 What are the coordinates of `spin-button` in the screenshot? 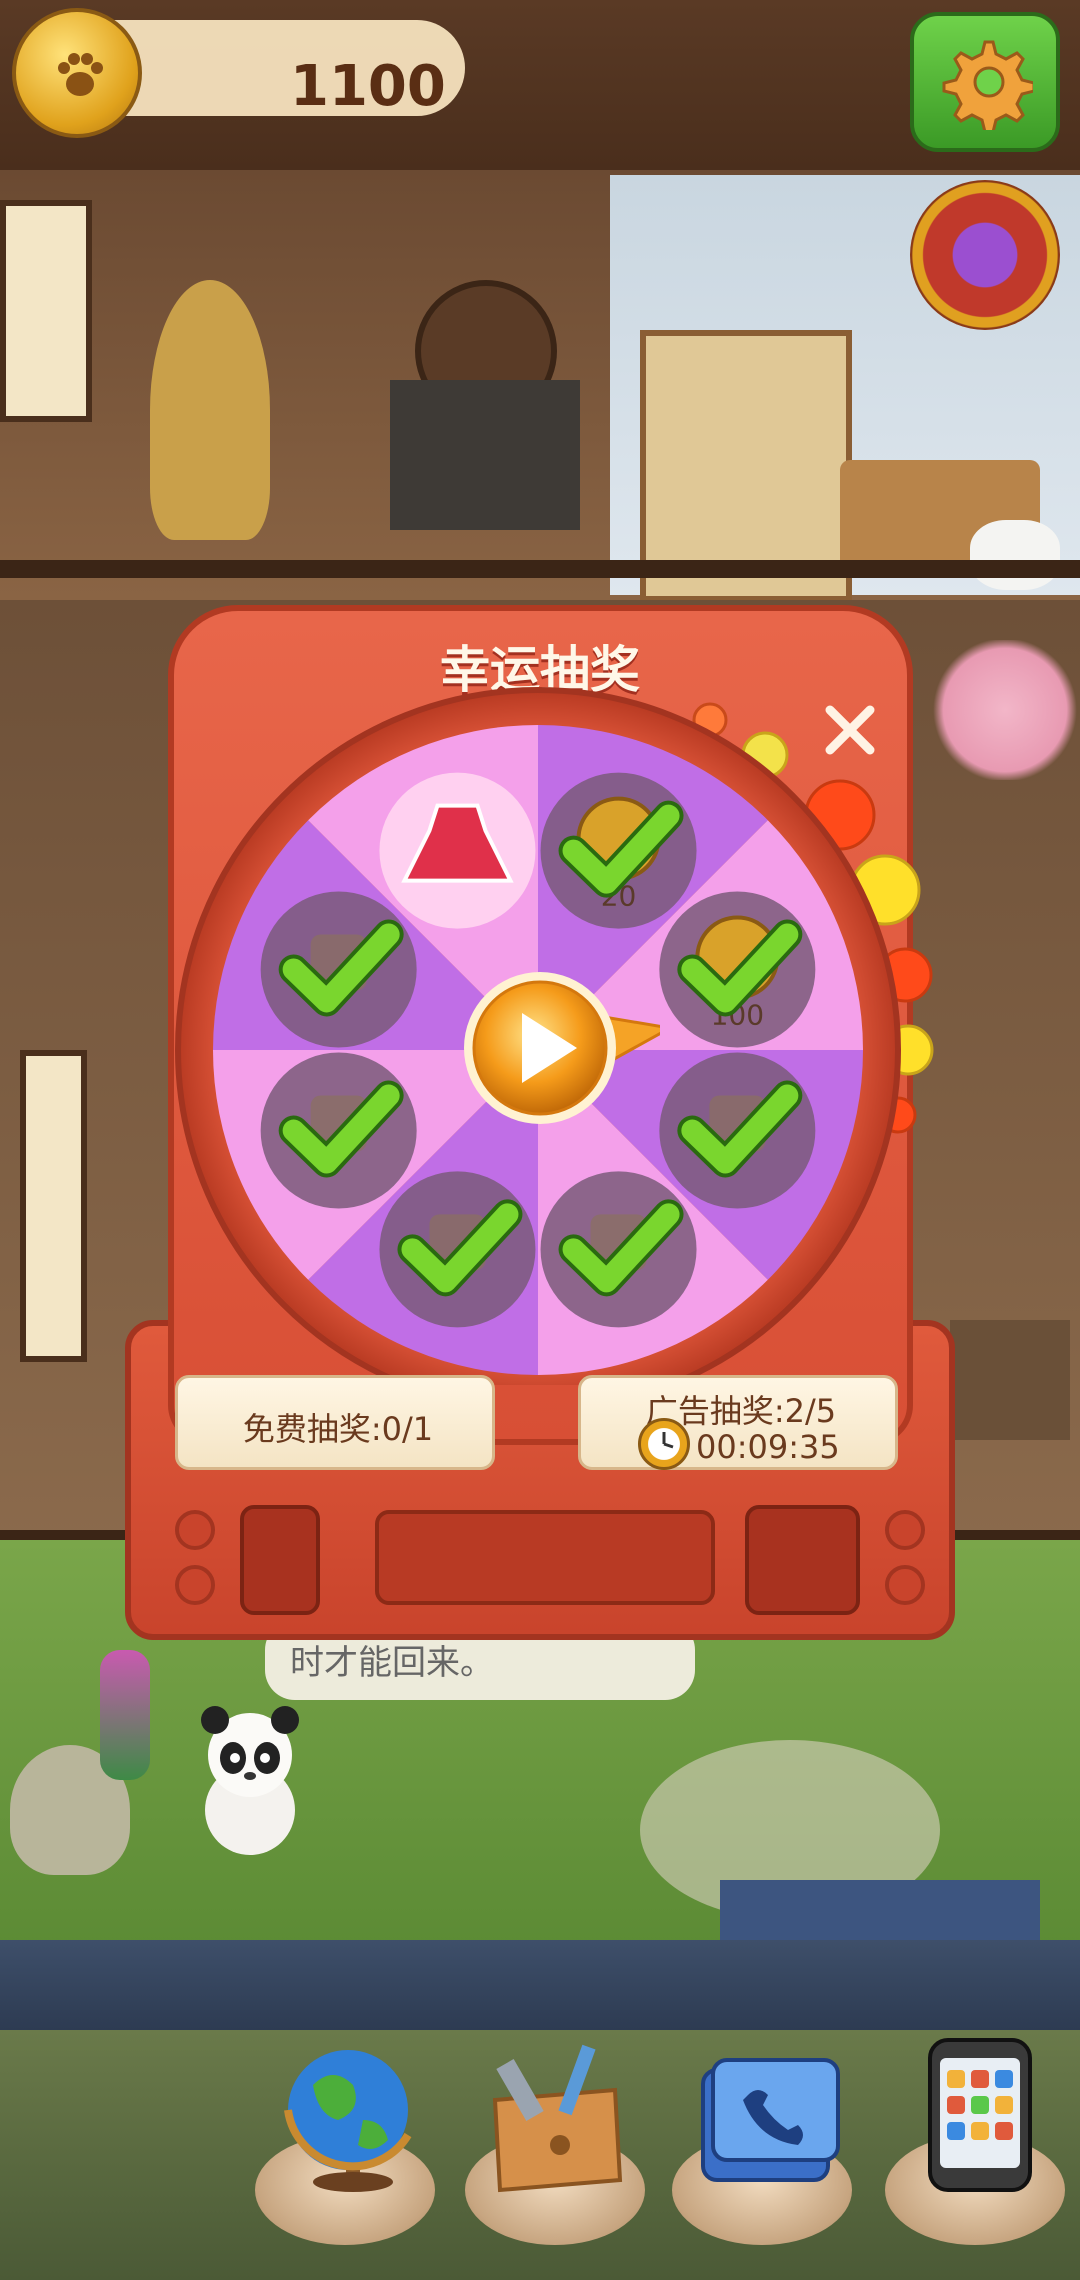 It's located at (567, 1048).